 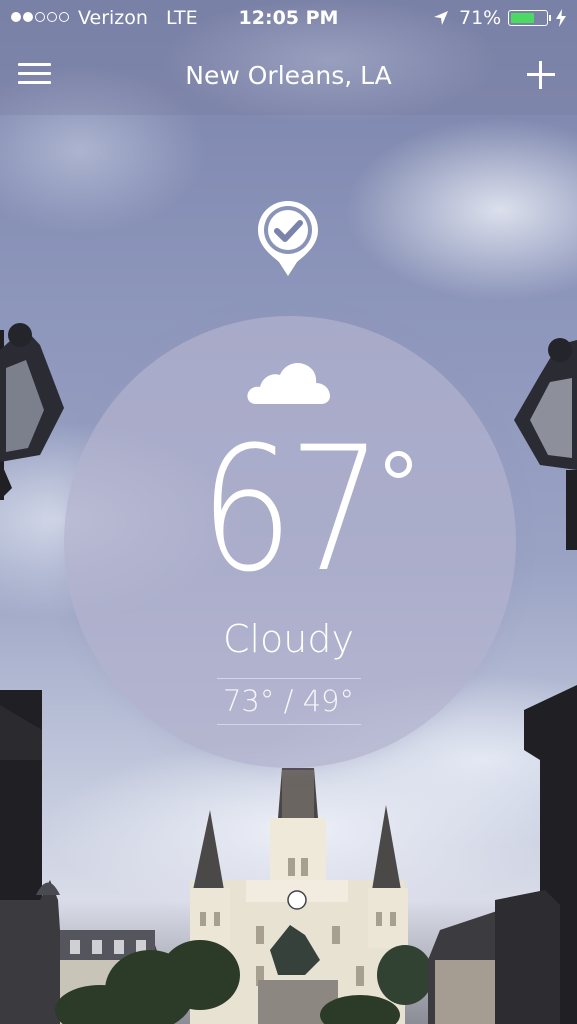 I want to click on divider-bottom, so click(x=289, y=724).